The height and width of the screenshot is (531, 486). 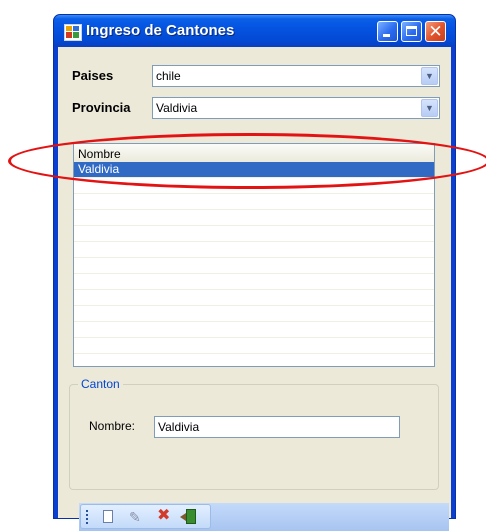 I want to click on provincia-label: Provincia, so click(x=101, y=107).